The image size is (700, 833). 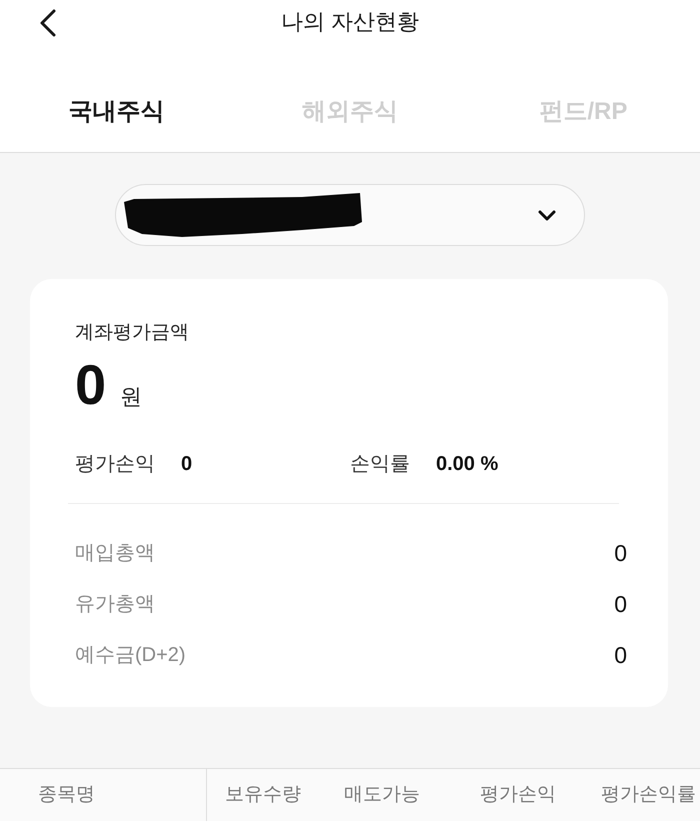 What do you see at coordinates (130, 655) in the screenshot?
I see `row-label: 예수금(D+2)` at bounding box center [130, 655].